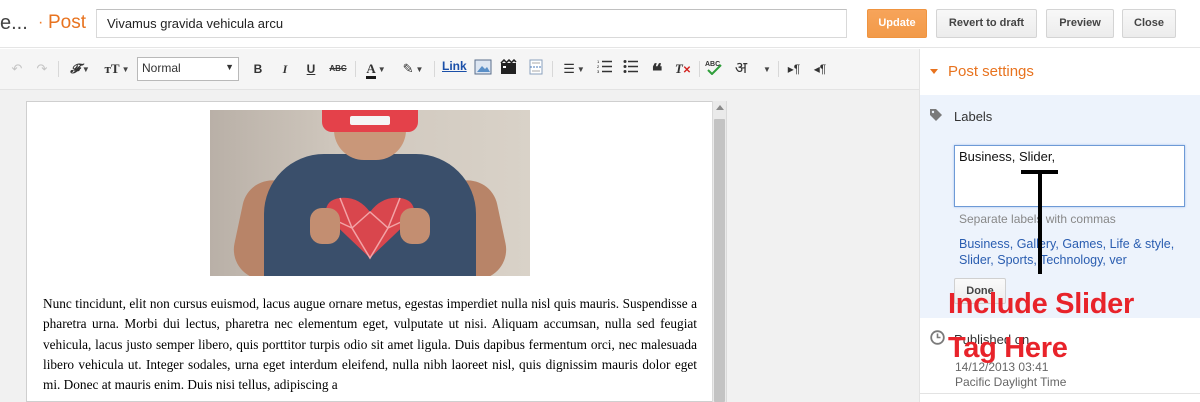 The height and width of the screenshot is (402, 1200). What do you see at coordinates (1149, 23) in the screenshot?
I see `close-button: Close` at bounding box center [1149, 23].